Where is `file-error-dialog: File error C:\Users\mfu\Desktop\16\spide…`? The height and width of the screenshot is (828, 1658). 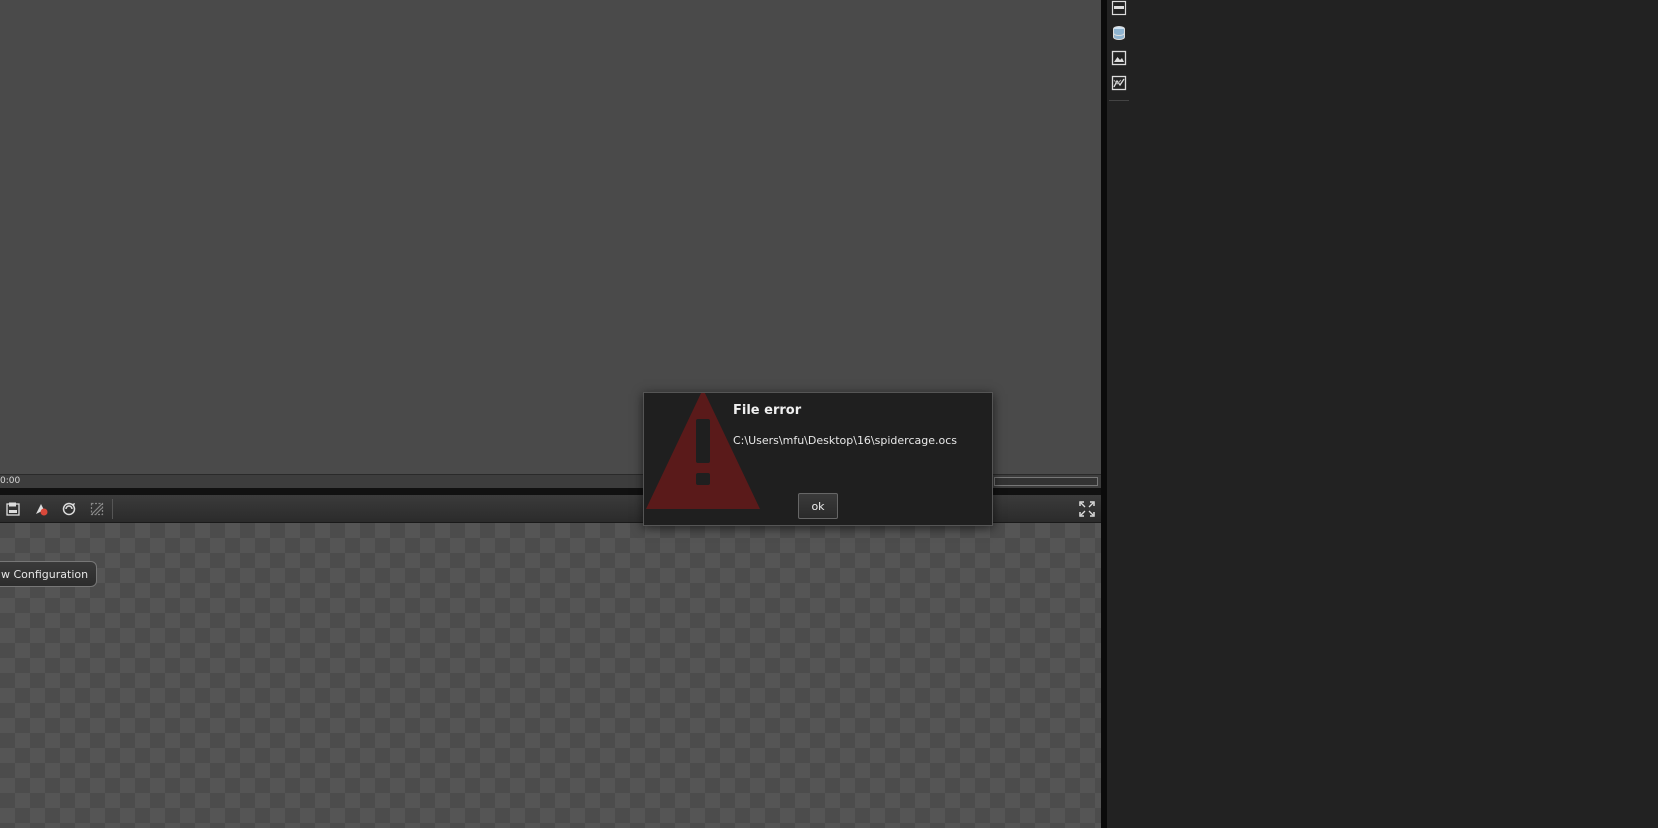 file-error-dialog: File error C:\Users\mfu\Desktop\16\spide… is located at coordinates (818, 459).